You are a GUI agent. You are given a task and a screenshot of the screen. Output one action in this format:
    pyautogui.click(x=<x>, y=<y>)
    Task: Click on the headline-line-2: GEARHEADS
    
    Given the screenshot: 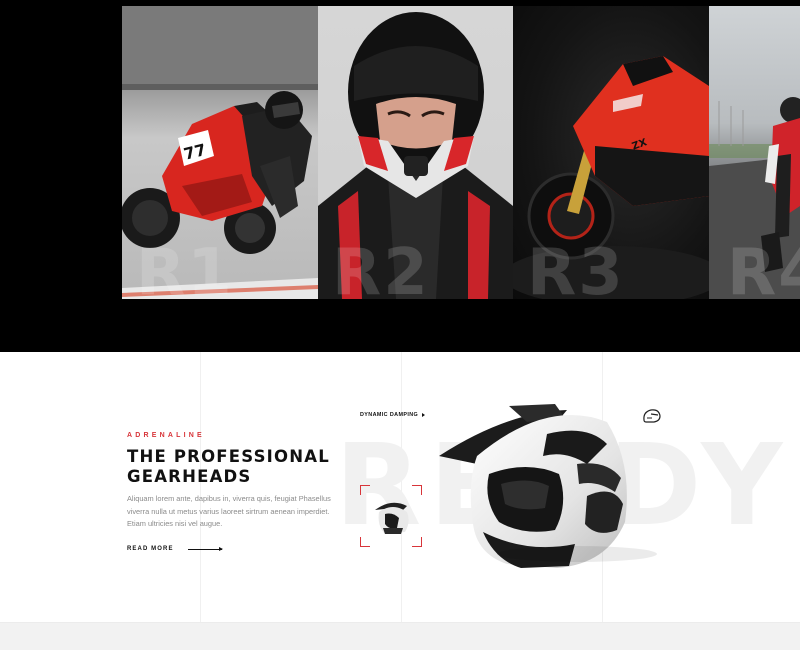 What is the action you would take?
    pyautogui.click(x=189, y=476)
    